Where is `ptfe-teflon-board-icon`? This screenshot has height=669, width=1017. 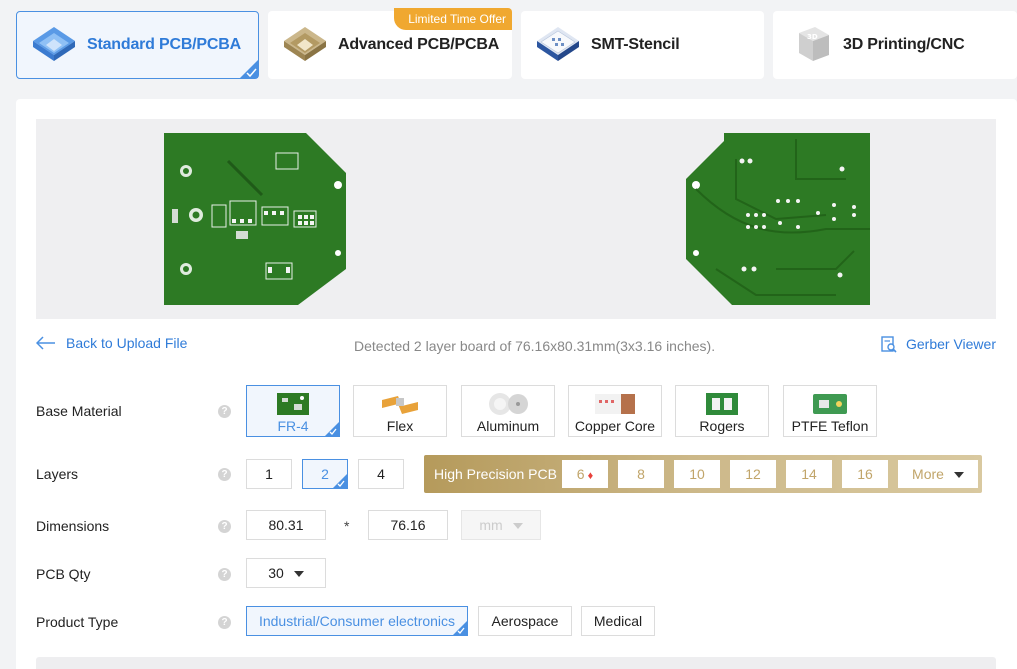
ptfe-teflon-board-icon is located at coordinates (830, 404).